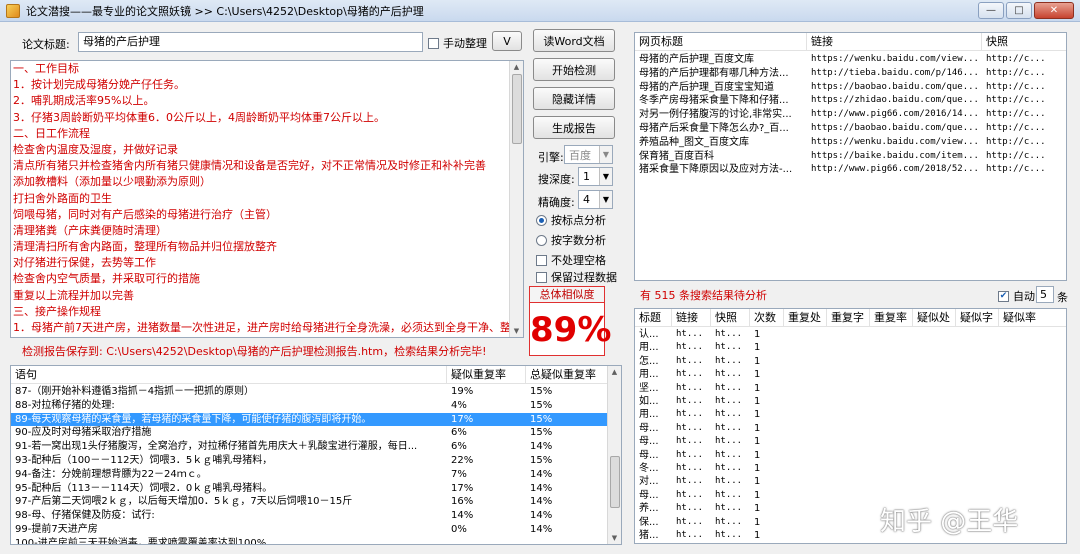 The width and height of the screenshot is (1080, 554). Describe the element at coordinates (574, 127) in the screenshot. I see `generate-report-button: 生成报告` at that location.